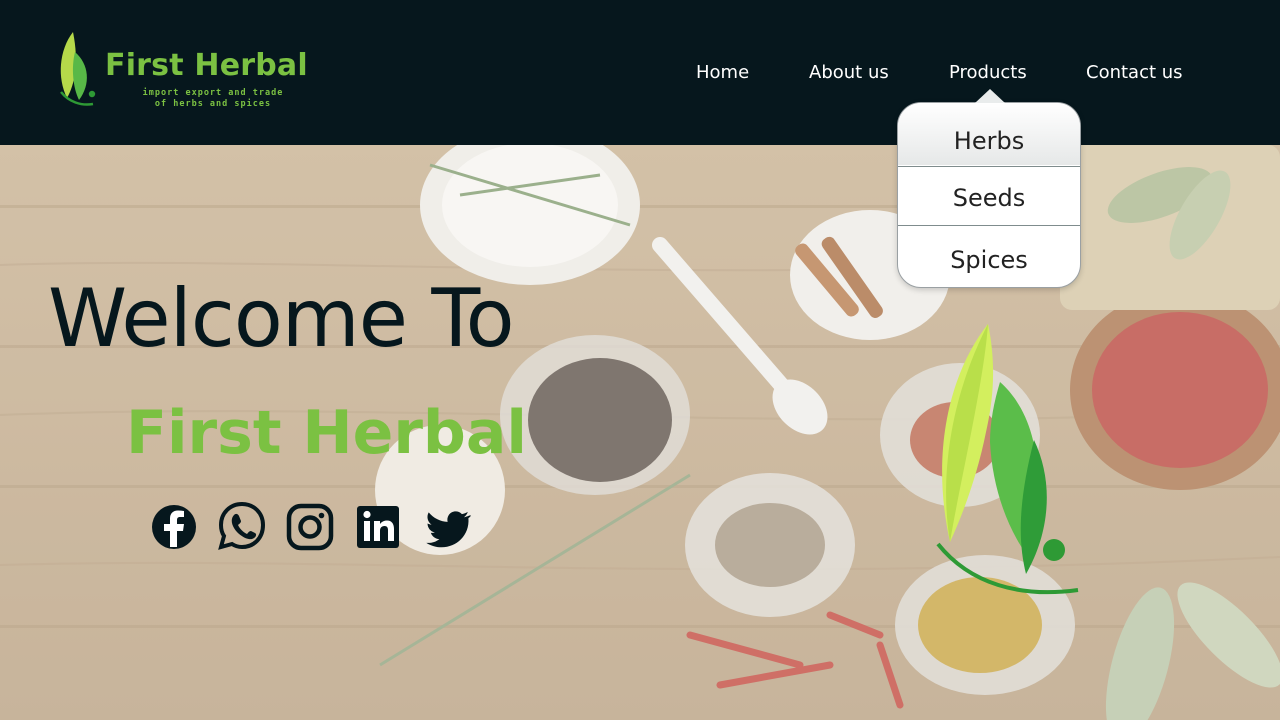 The height and width of the screenshot is (720, 1280). I want to click on leaf-logo-icon, so click(78, 69).